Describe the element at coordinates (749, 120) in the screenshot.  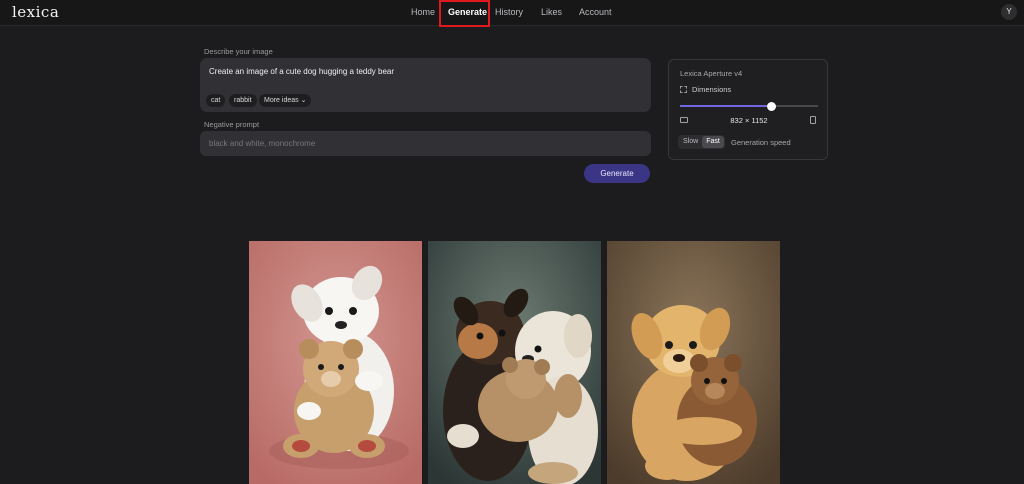
I see `dimensions-value: 832 × 1152` at that location.